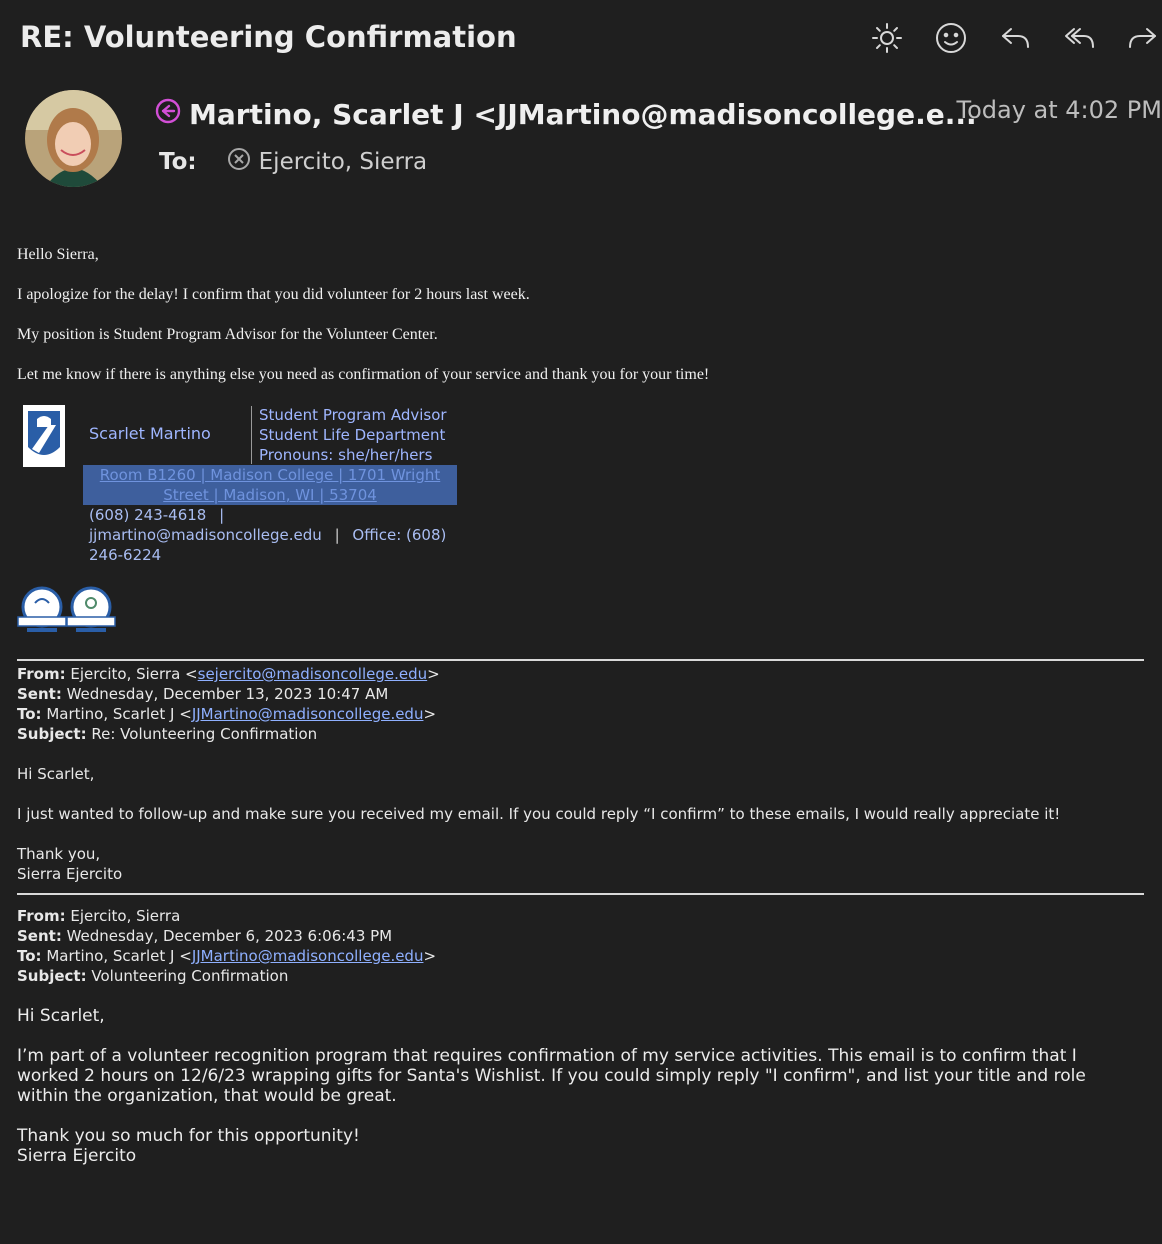  What do you see at coordinates (59, 854) in the screenshot?
I see `quote-thanks: Thank you,` at bounding box center [59, 854].